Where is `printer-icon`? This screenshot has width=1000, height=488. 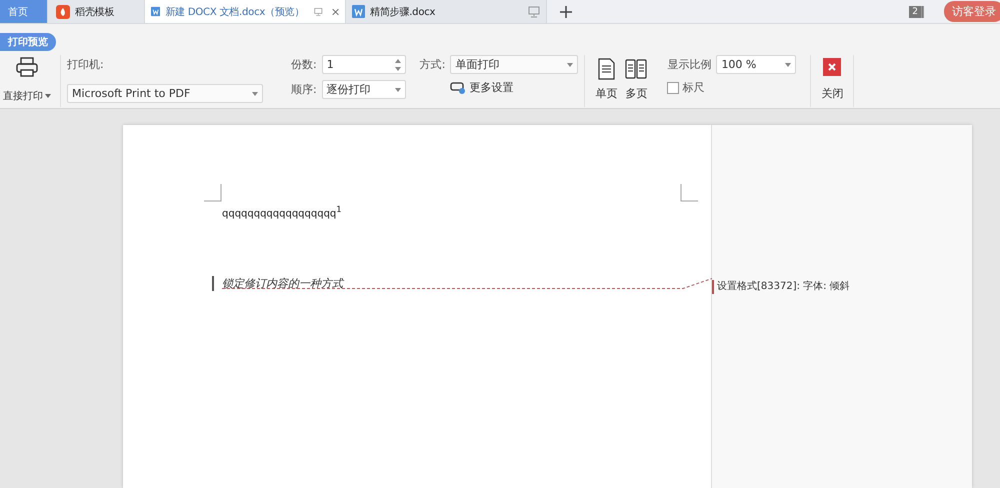 printer-icon is located at coordinates (27, 67).